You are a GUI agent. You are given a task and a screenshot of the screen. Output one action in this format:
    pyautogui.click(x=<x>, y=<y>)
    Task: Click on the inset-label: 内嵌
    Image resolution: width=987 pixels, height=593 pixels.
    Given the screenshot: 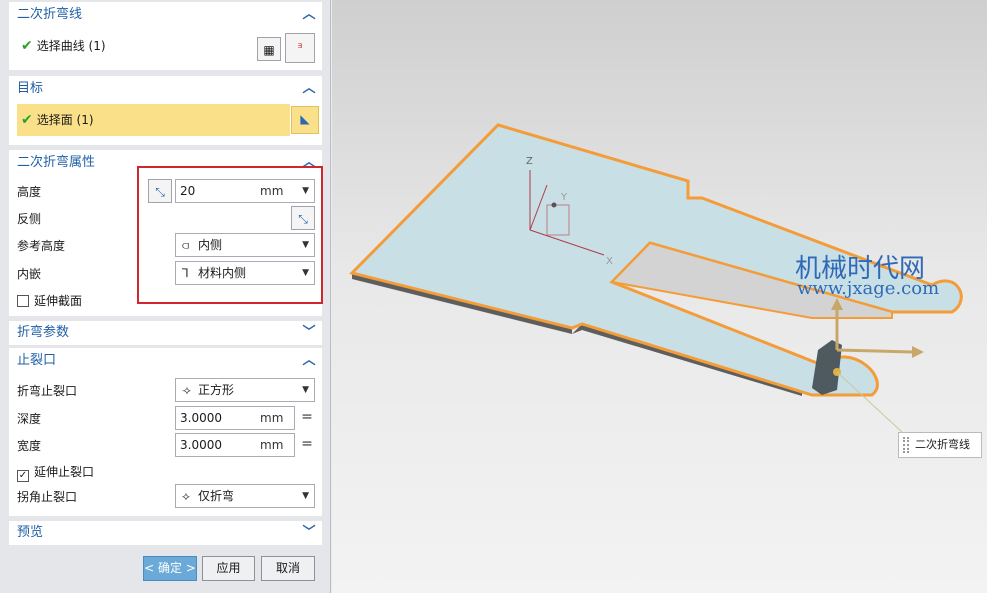 What is the action you would take?
    pyautogui.click(x=29, y=274)
    